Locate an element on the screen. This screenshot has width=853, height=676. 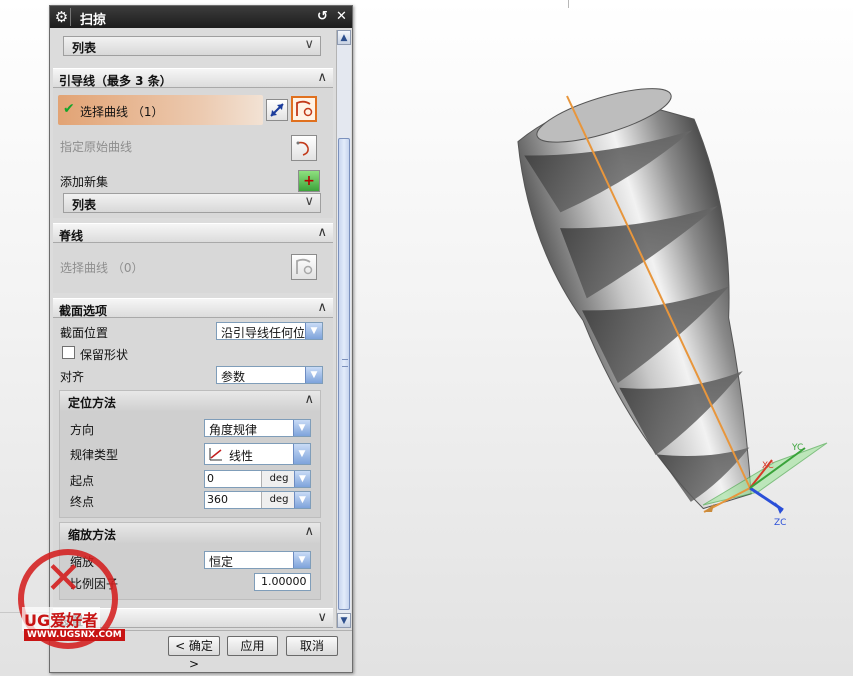
add-set-icon: + is located at coordinates (309, 181).